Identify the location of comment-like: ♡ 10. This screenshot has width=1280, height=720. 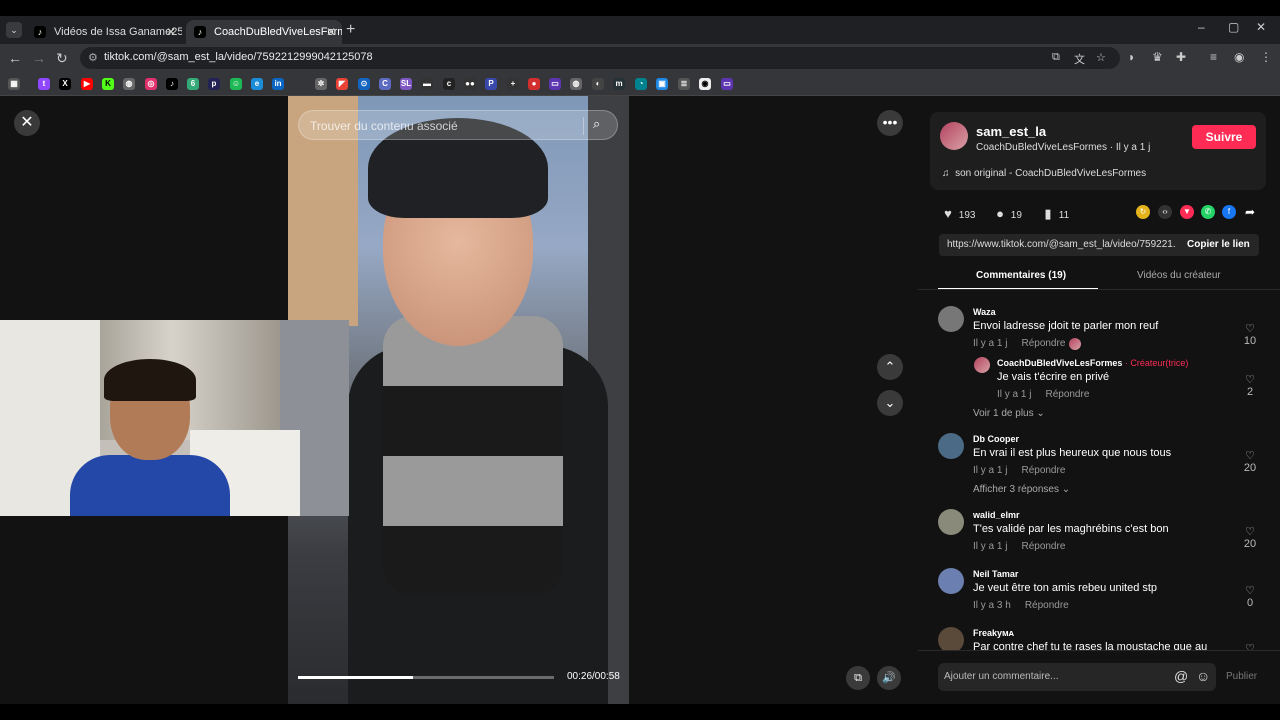
(1250, 334).